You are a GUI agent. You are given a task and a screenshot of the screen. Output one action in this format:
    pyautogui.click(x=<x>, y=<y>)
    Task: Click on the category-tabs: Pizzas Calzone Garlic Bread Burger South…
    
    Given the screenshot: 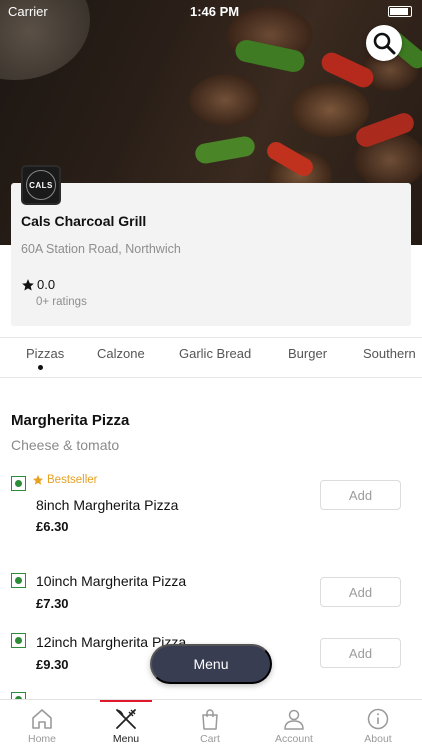 What is the action you would take?
    pyautogui.click(x=211, y=357)
    